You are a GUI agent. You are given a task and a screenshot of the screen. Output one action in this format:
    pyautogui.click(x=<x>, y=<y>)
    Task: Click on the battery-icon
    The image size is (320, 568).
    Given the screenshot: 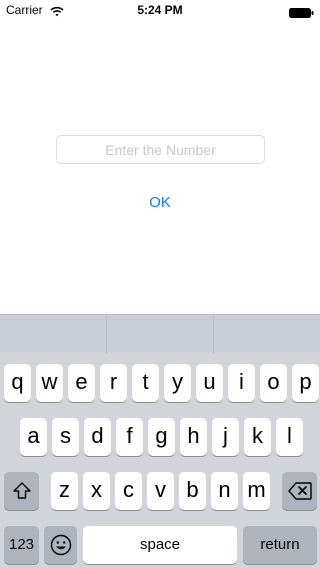 What is the action you would take?
    pyautogui.click(x=301, y=11)
    